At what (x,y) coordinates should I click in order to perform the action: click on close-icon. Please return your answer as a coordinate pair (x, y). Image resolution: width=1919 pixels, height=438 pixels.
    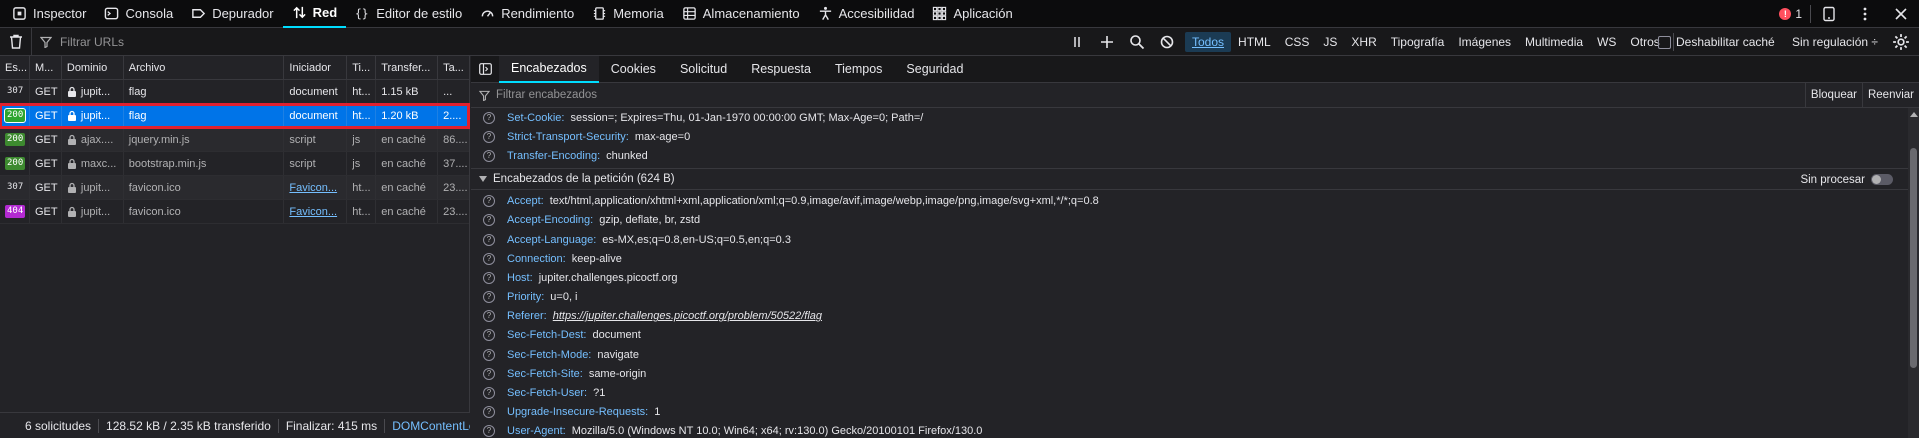
    Looking at the image, I should click on (1901, 14).